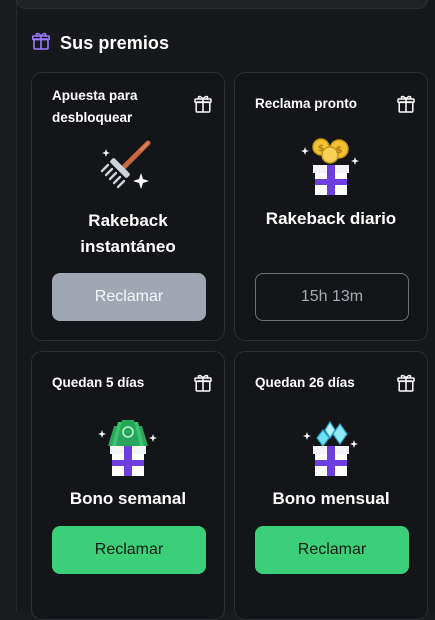 The width and height of the screenshot is (435, 620). I want to click on gift-box-diamonds-icon, so click(331, 448).